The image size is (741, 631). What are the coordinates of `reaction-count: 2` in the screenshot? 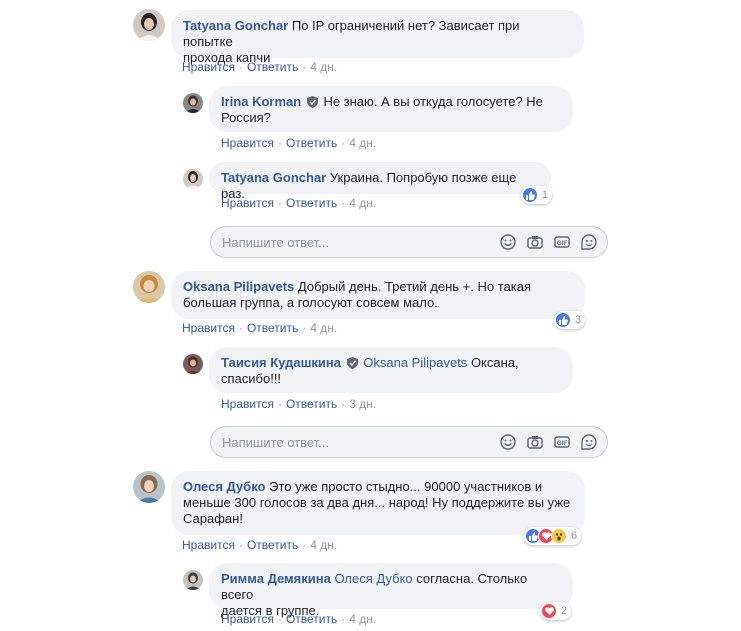 It's located at (564, 611).